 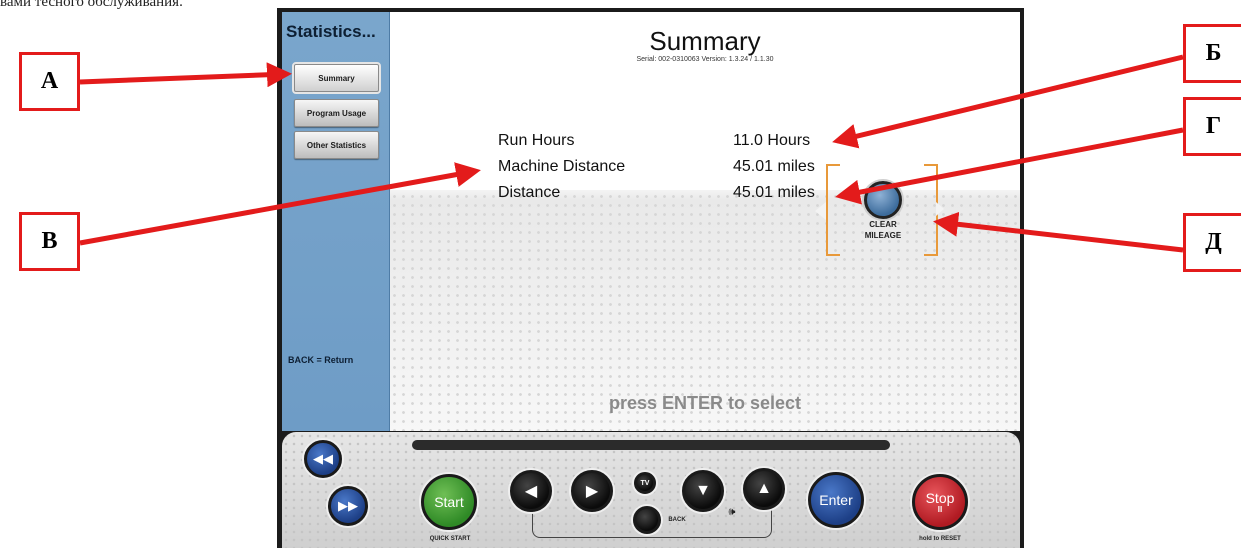 What do you see at coordinates (49, 81) in the screenshot?
I see `callout-a: А` at bounding box center [49, 81].